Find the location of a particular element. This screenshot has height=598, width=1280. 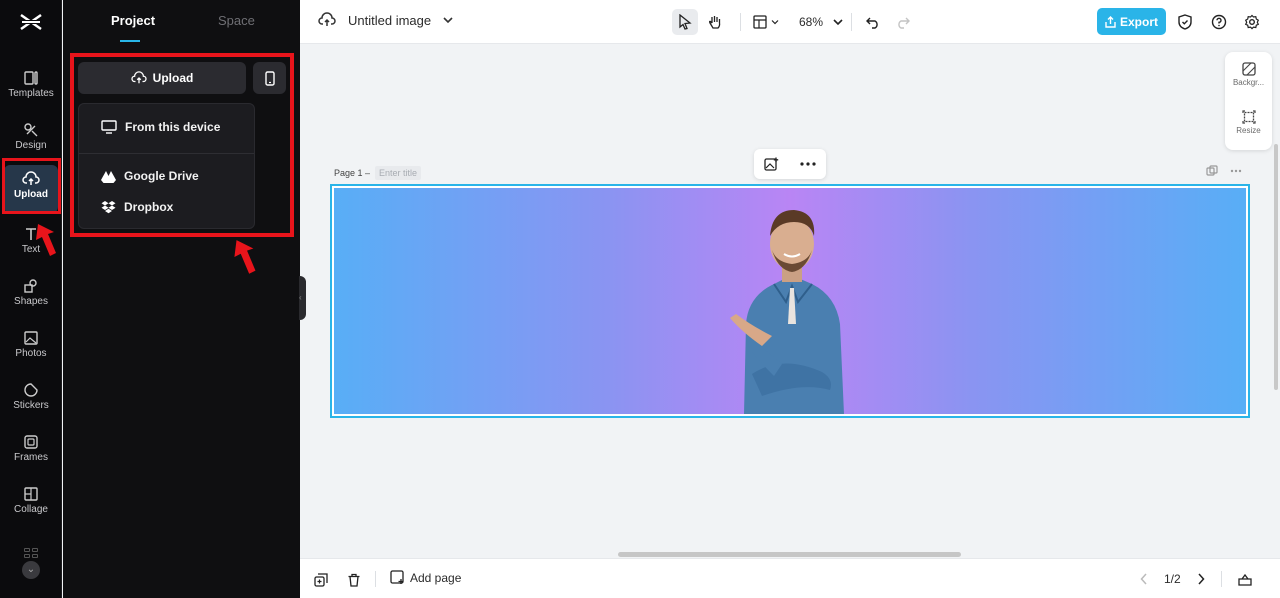

resize-button: Resize is located at coordinates (1248, 122).